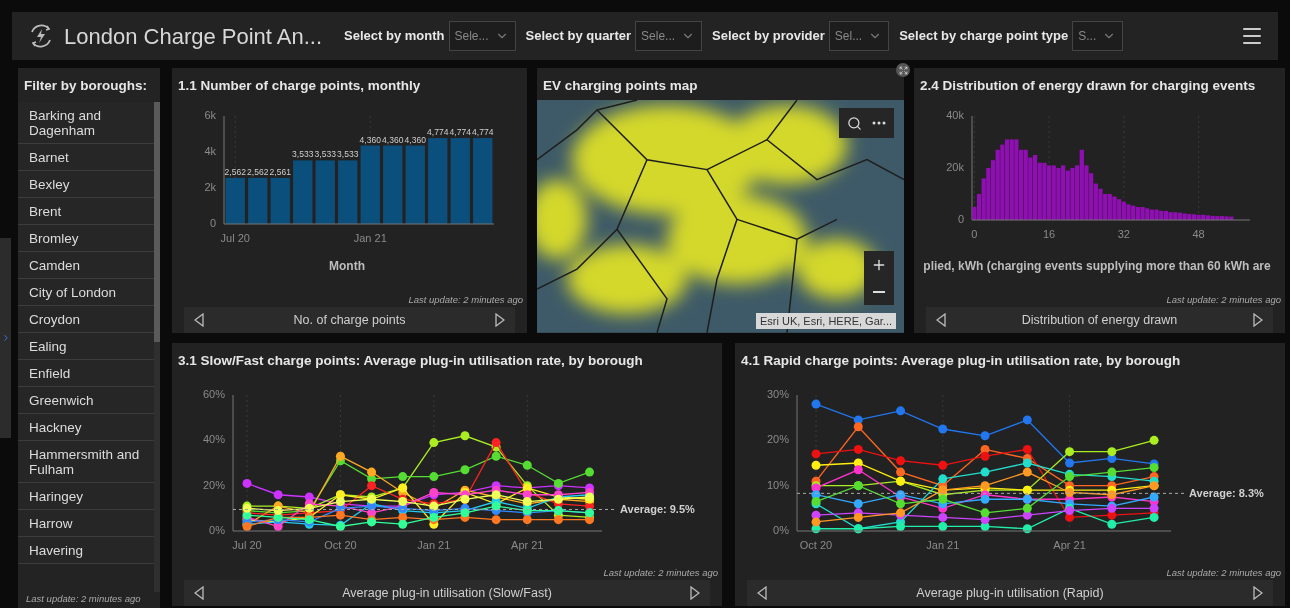 The image size is (1290, 608). I want to click on ellipsis-icon, so click(879, 123).